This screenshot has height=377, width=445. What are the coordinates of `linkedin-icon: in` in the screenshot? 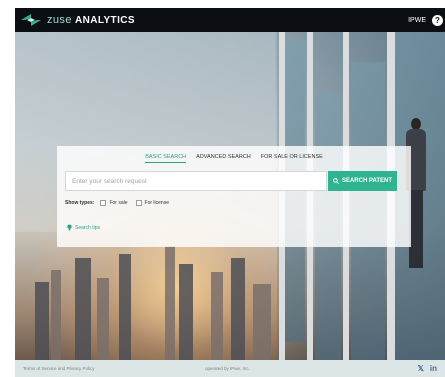 It's located at (433, 368).